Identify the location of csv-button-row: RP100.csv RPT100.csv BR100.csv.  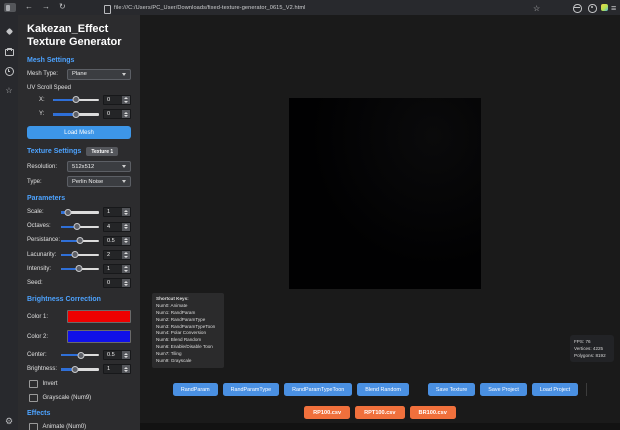
(380, 412).